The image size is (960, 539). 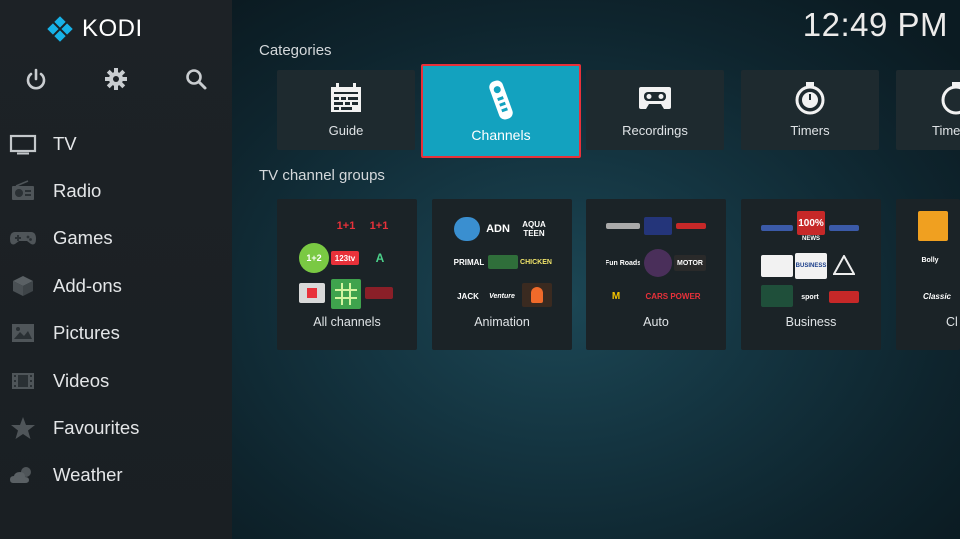 I want to click on group-label: Animation, so click(x=502, y=322).